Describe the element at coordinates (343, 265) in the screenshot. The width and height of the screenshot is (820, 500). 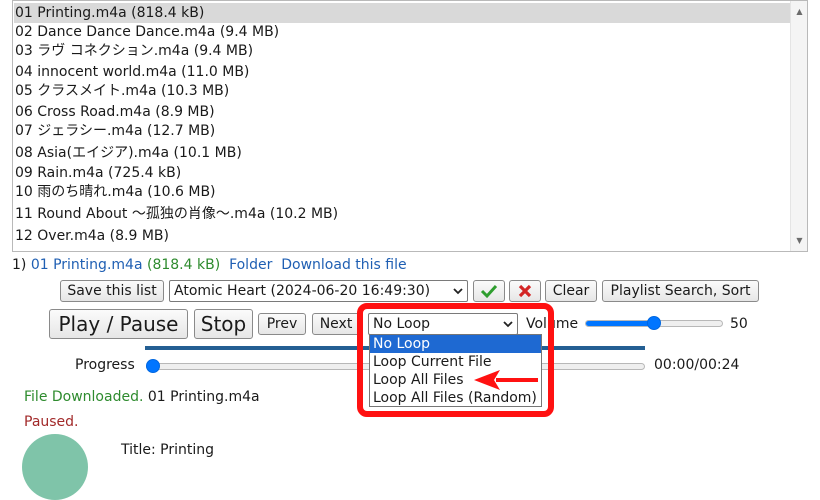
I see `download-link: Download this file` at that location.